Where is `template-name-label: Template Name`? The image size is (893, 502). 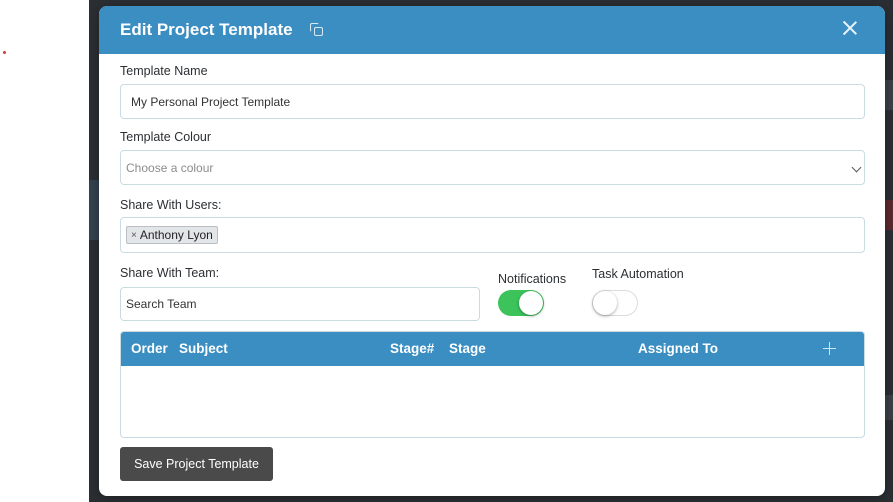 template-name-label: Template Name is located at coordinates (164, 71).